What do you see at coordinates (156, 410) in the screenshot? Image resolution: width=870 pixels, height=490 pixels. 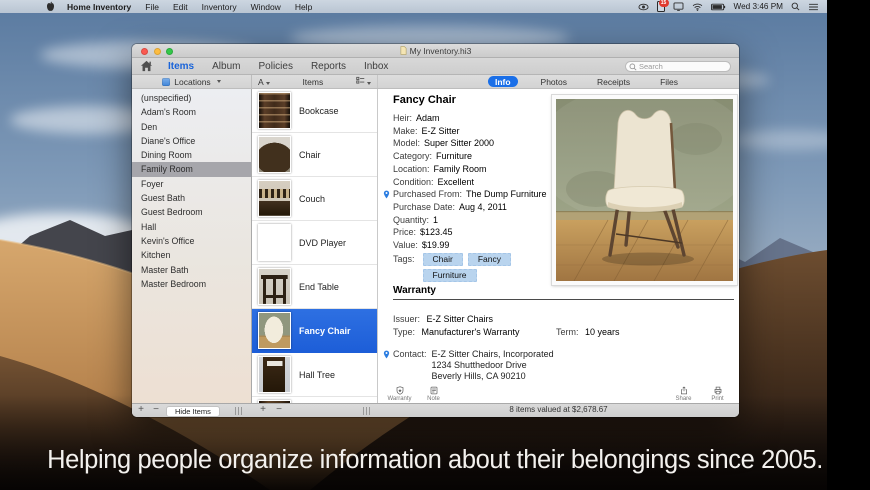 I see `remove-location-button: −` at bounding box center [156, 410].